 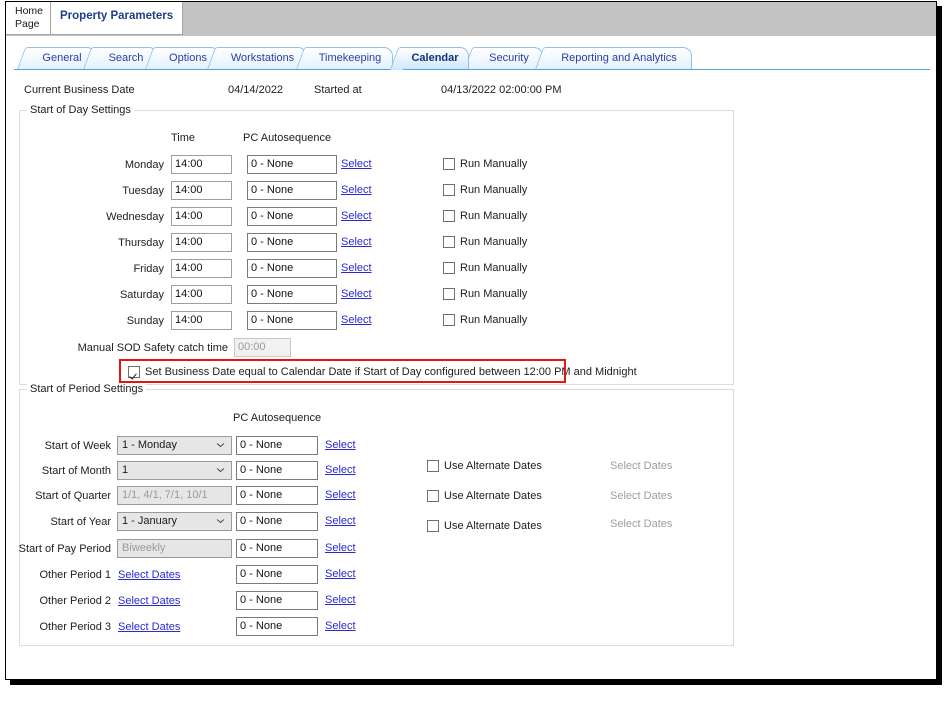 What do you see at coordinates (356, 164) in the screenshot?
I see `start-of-day-select-link-monday: Select` at bounding box center [356, 164].